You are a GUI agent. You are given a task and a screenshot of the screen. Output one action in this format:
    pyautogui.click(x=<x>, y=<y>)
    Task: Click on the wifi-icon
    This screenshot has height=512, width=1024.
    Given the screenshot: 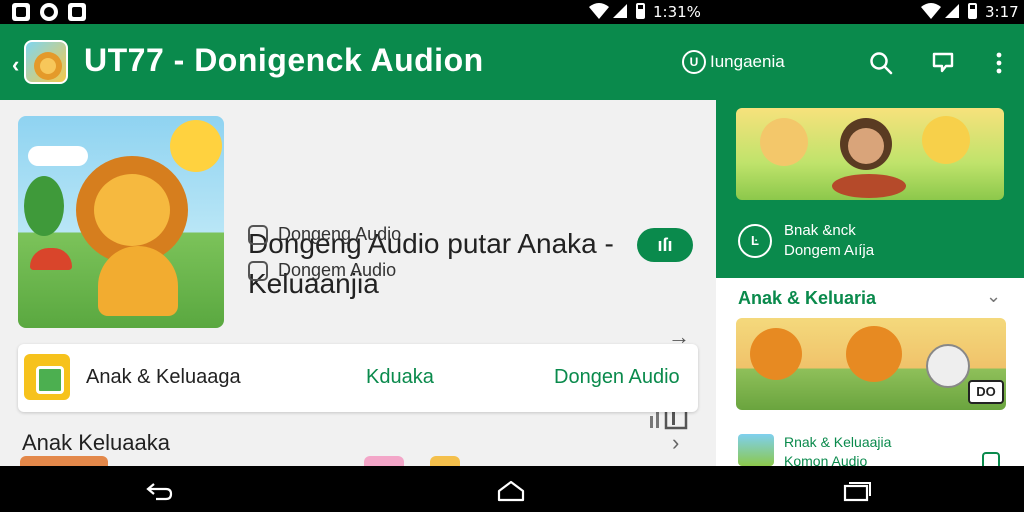 What is the action you would take?
    pyautogui.click(x=599, y=11)
    